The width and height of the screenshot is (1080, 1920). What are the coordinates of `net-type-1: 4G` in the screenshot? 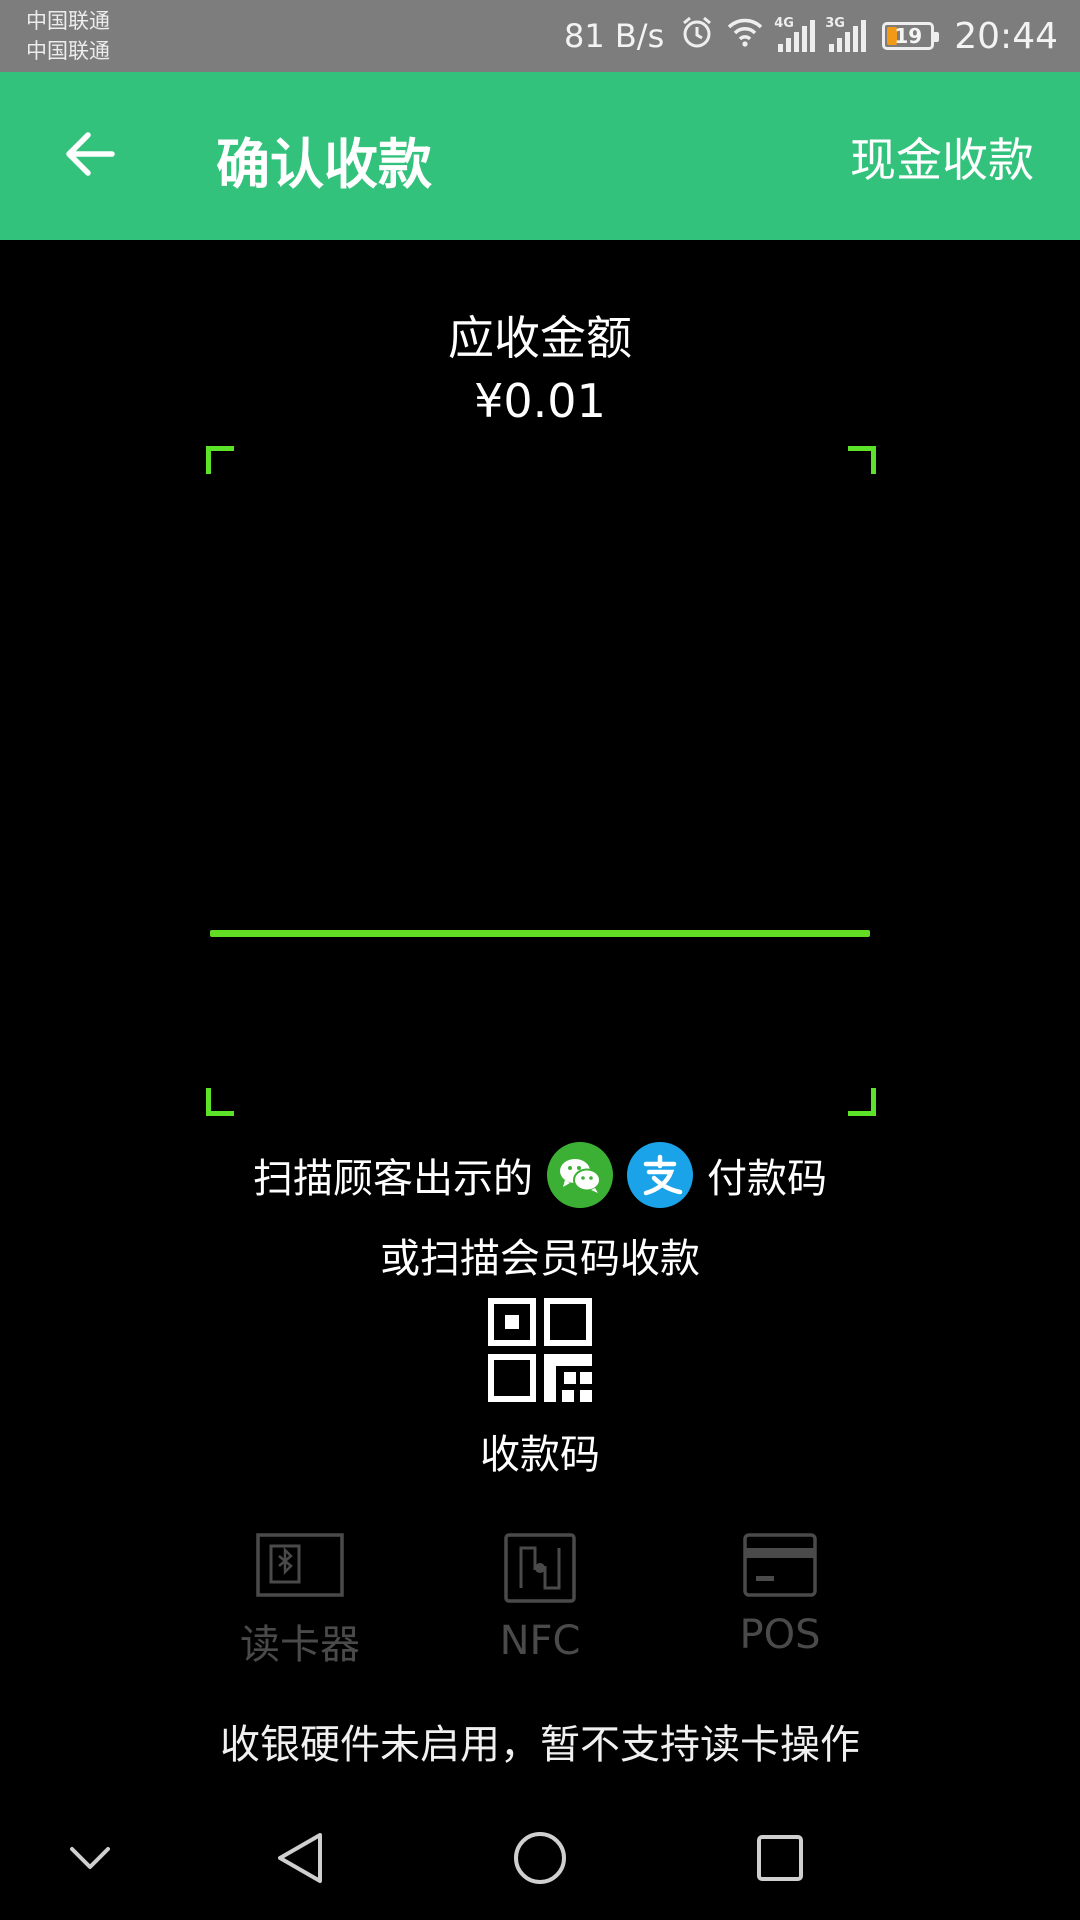 It's located at (784, 23).